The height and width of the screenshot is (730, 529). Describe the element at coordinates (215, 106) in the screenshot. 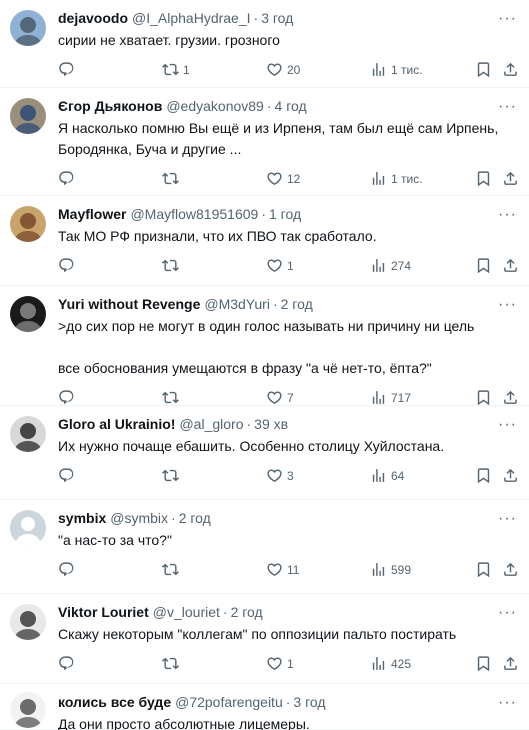

I see `user-handle: @edyakonov89` at that location.